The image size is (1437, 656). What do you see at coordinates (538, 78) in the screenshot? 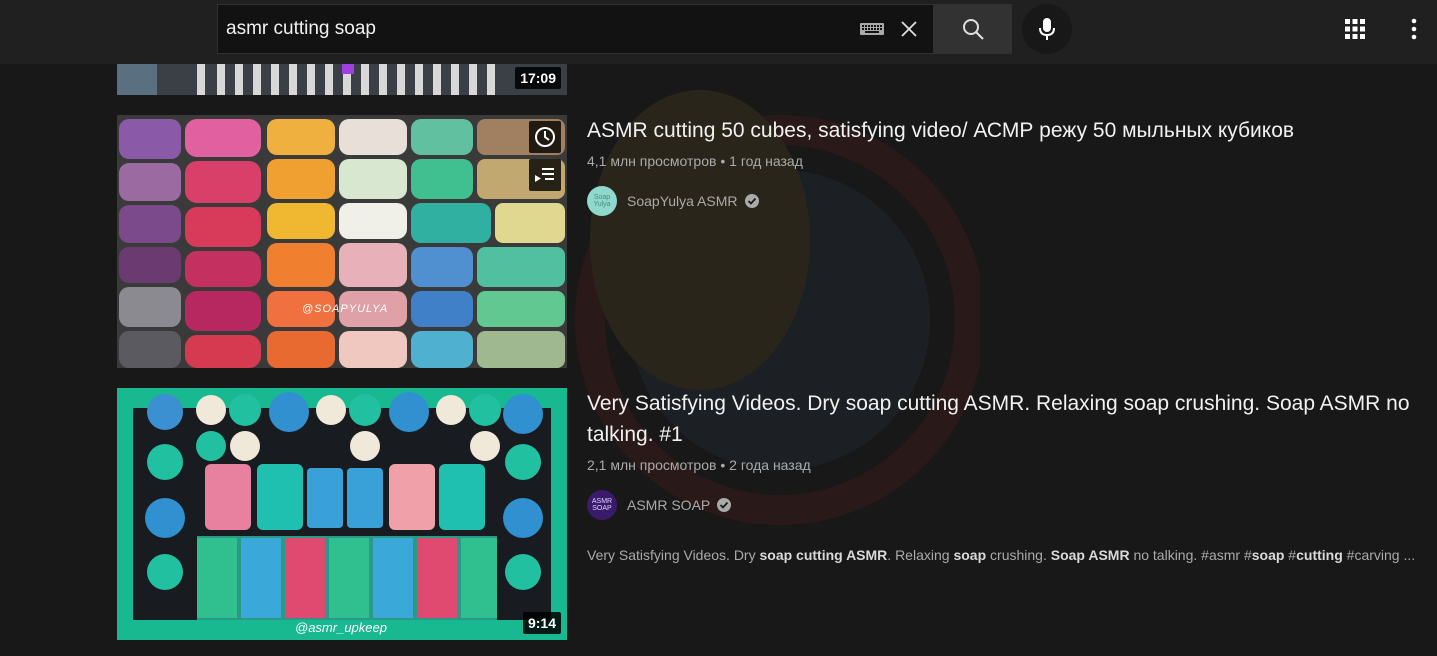
I see `video-duration: 17:09` at bounding box center [538, 78].